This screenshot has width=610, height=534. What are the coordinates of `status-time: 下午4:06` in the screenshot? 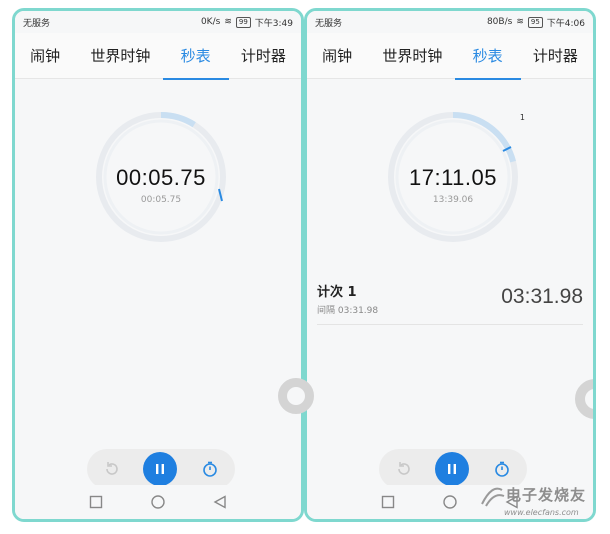 It's located at (565, 23).